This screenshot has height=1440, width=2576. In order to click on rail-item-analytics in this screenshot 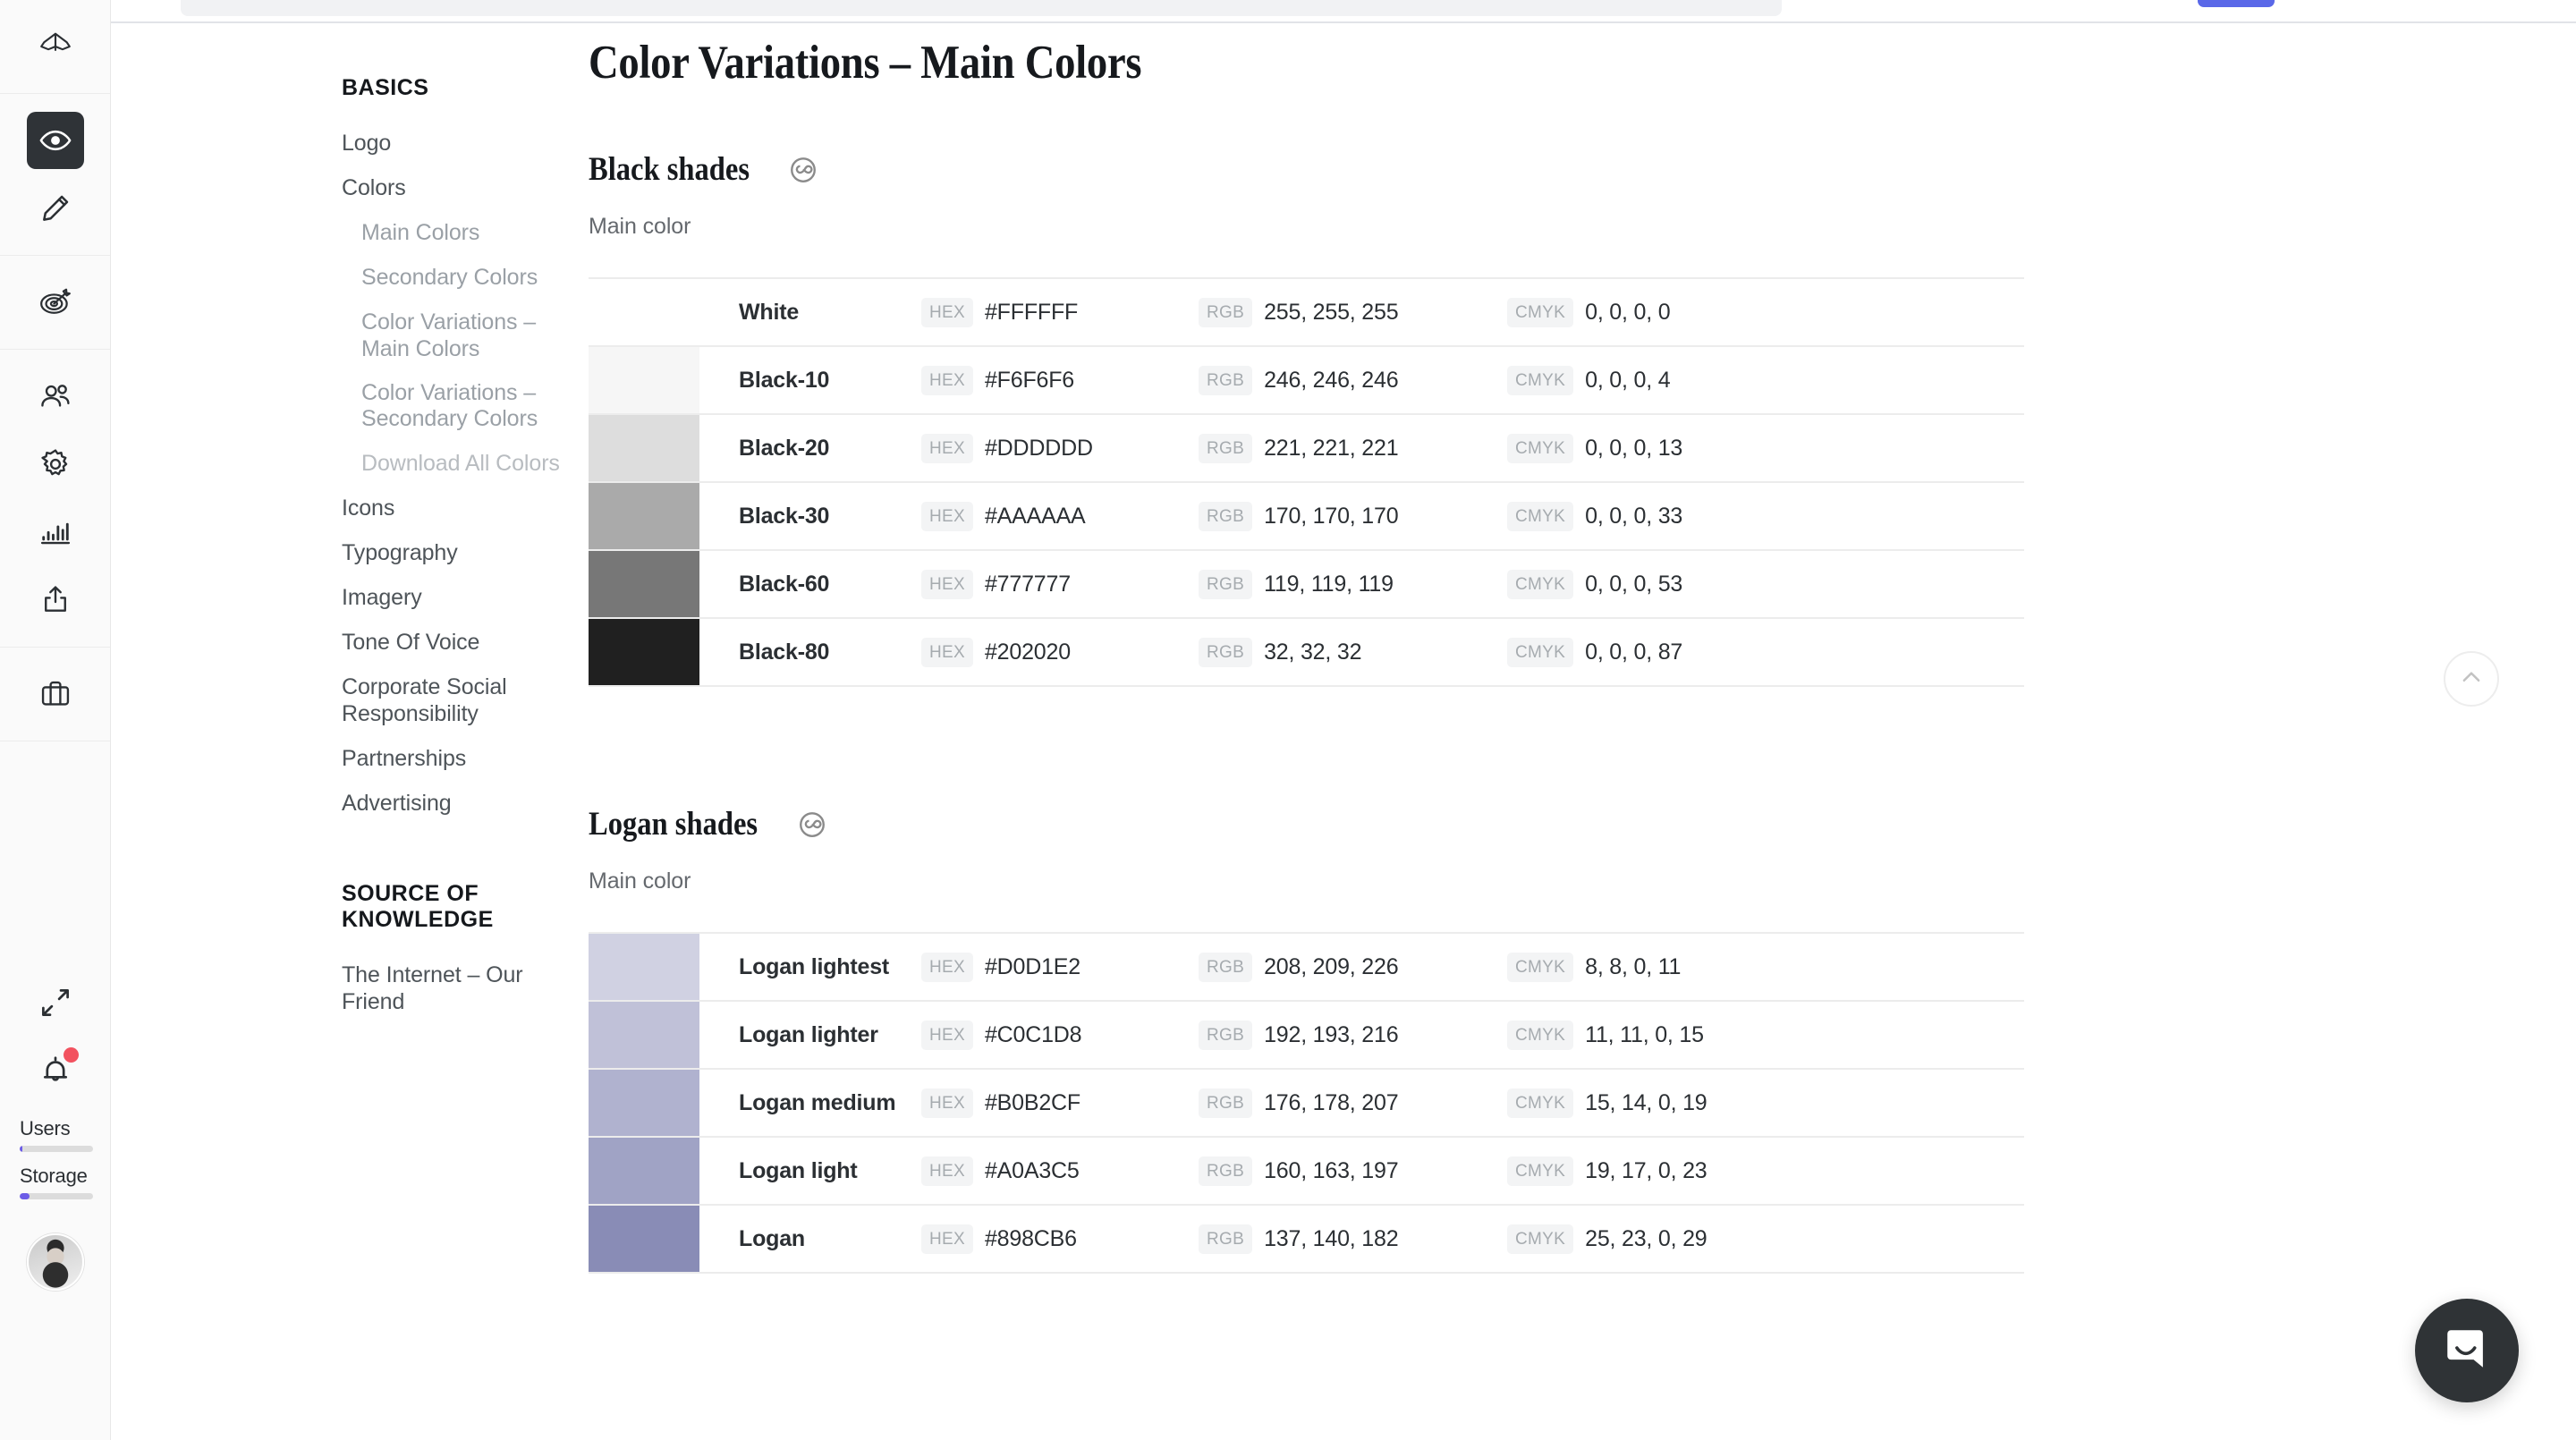, I will do `click(55, 532)`.